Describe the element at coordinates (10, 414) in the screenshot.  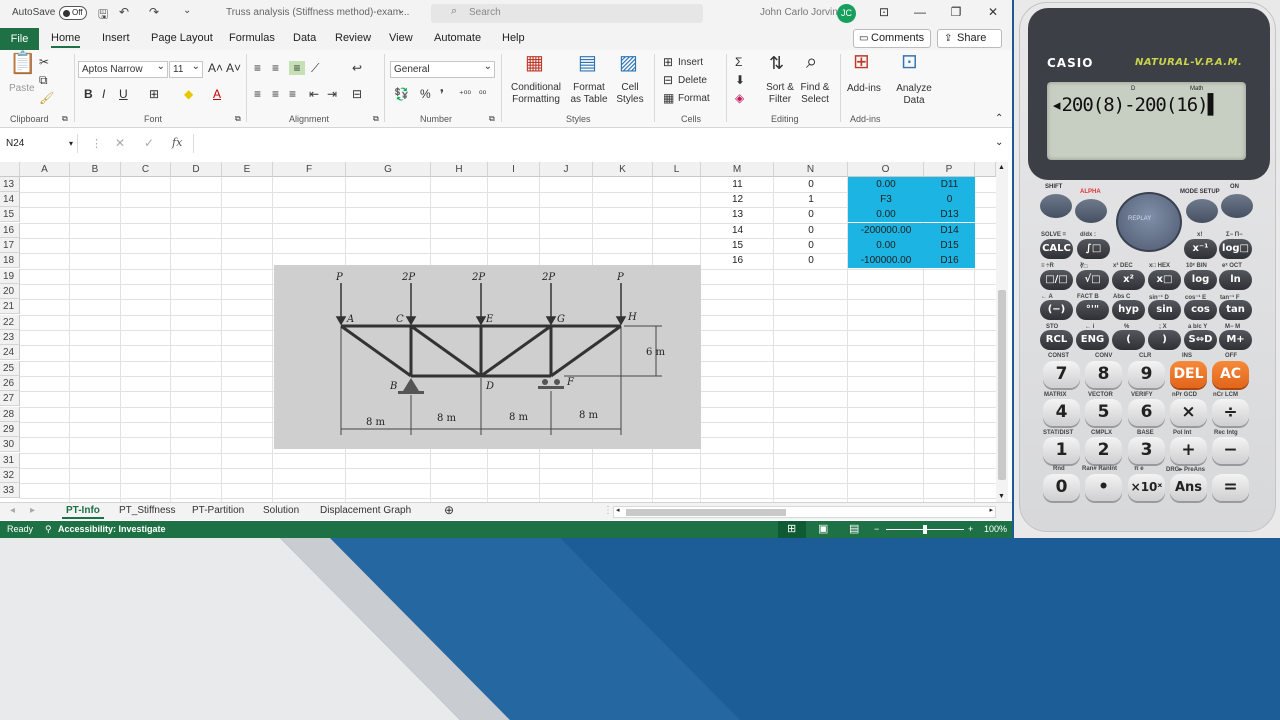
I see `row-header: 28` at that location.